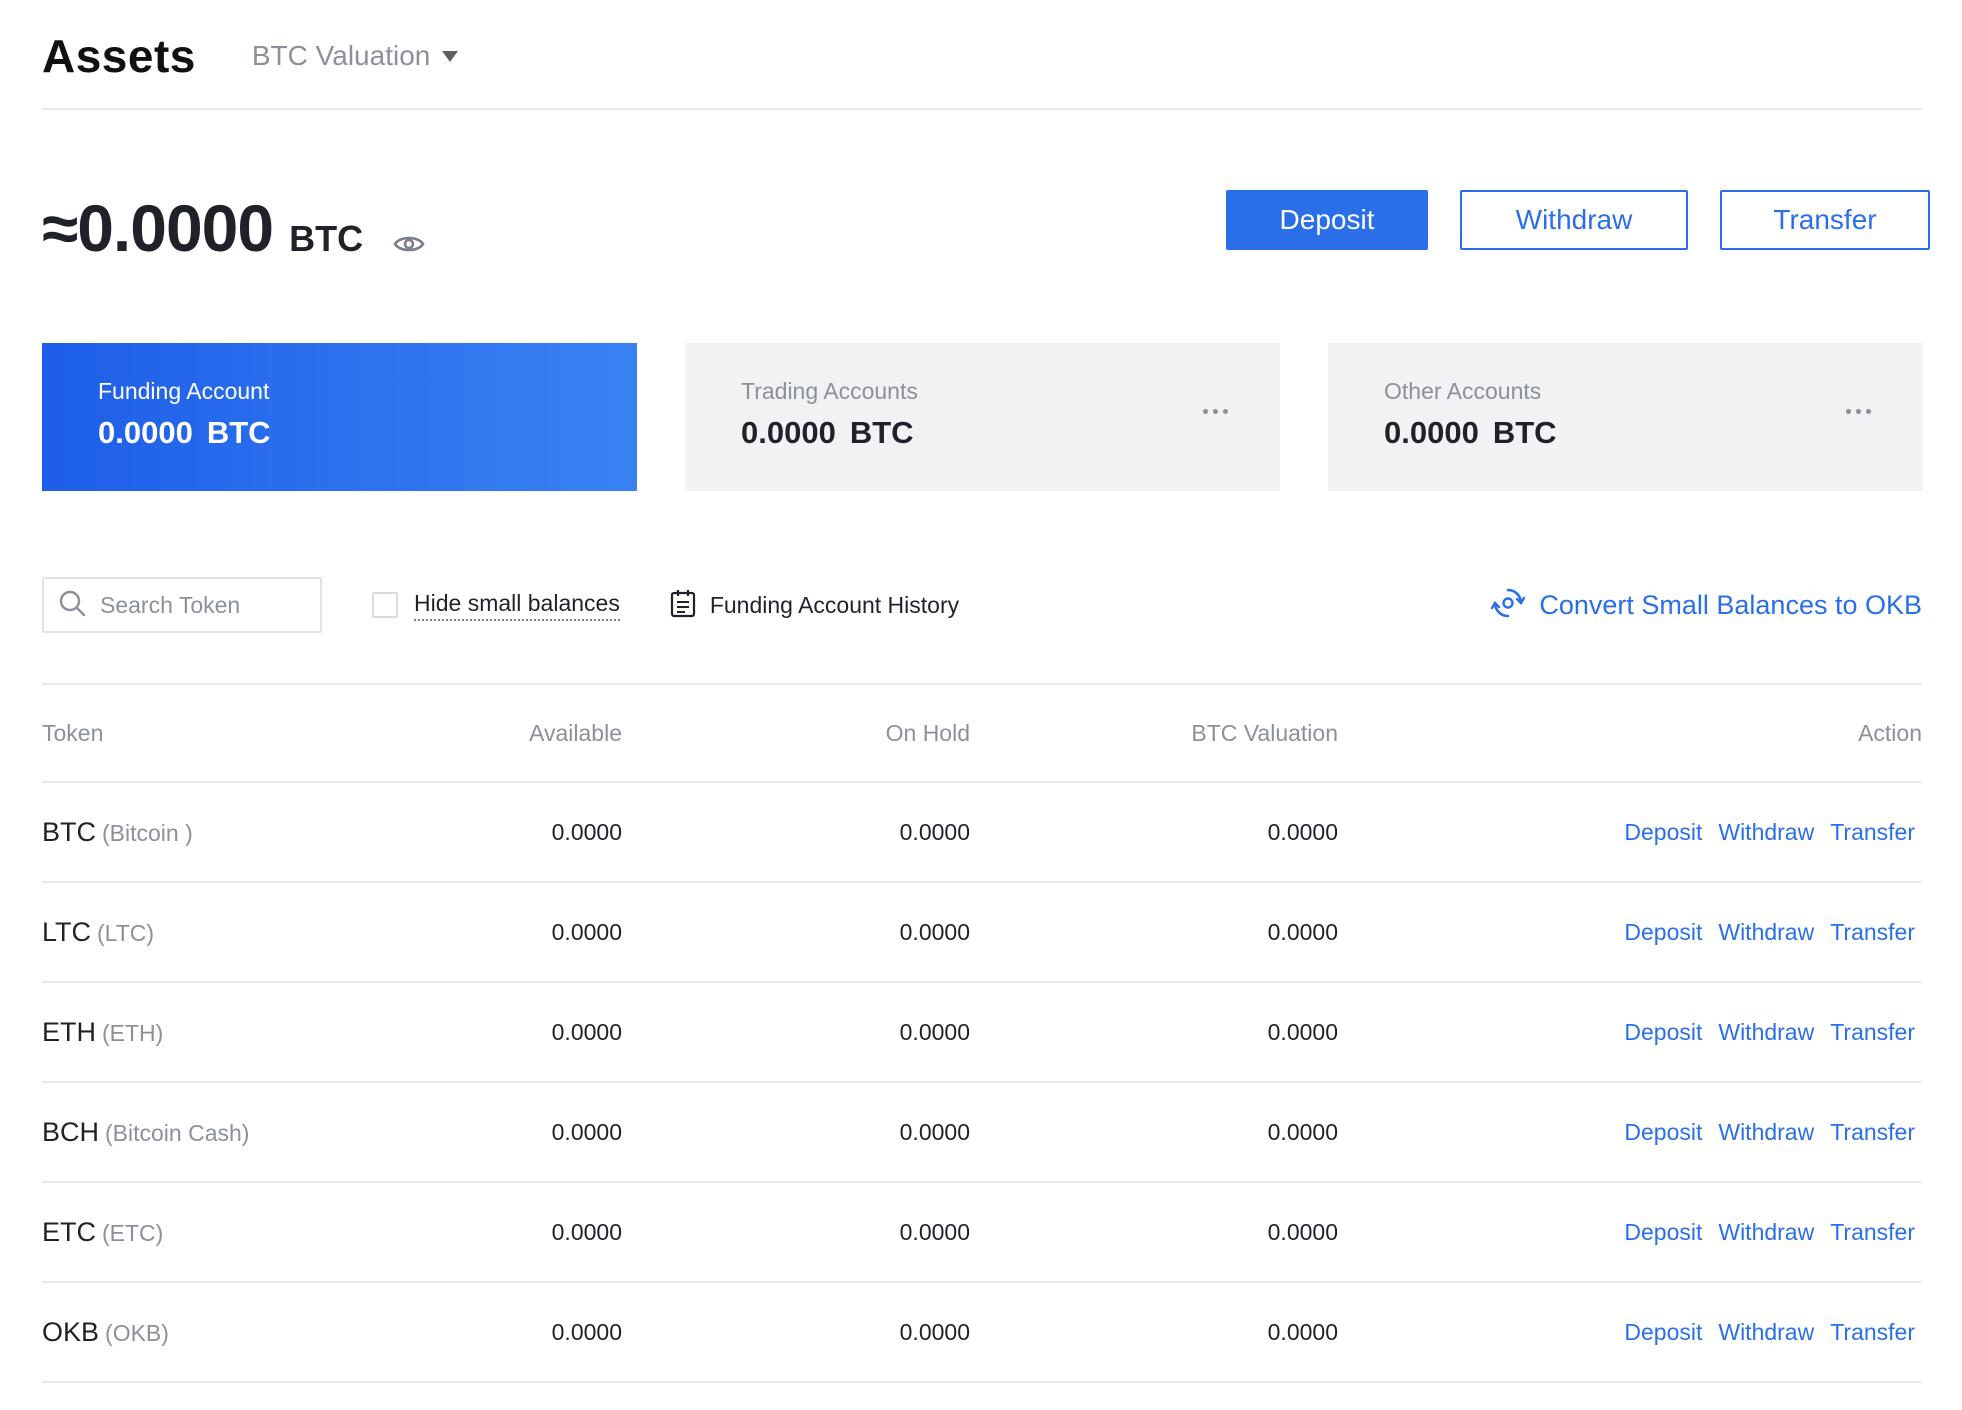 The image size is (1962, 1410). What do you see at coordinates (1825, 220) in the screenshot?
I see `transfer-button: Transfer` at bounding box center [1825, 220].